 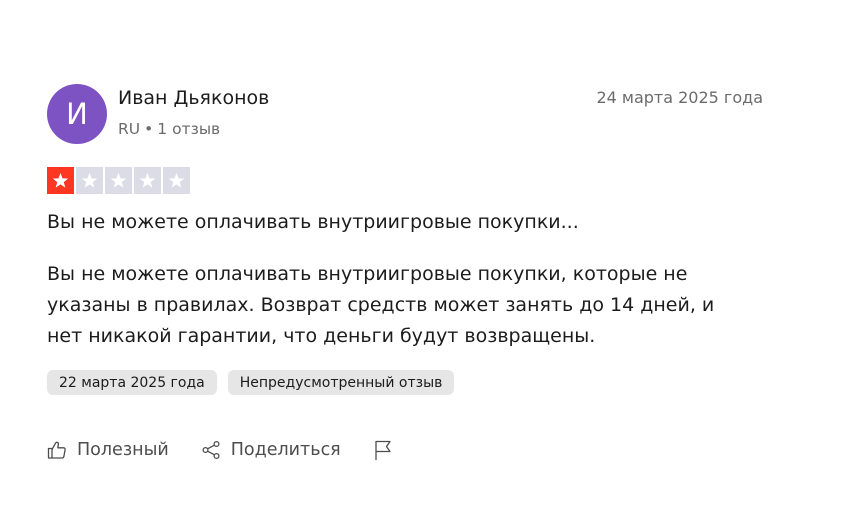 What do you see at coordinates (285, 450) in the screenshot?
I see `share-label: Поделиться` at bounding box center [285, 450].